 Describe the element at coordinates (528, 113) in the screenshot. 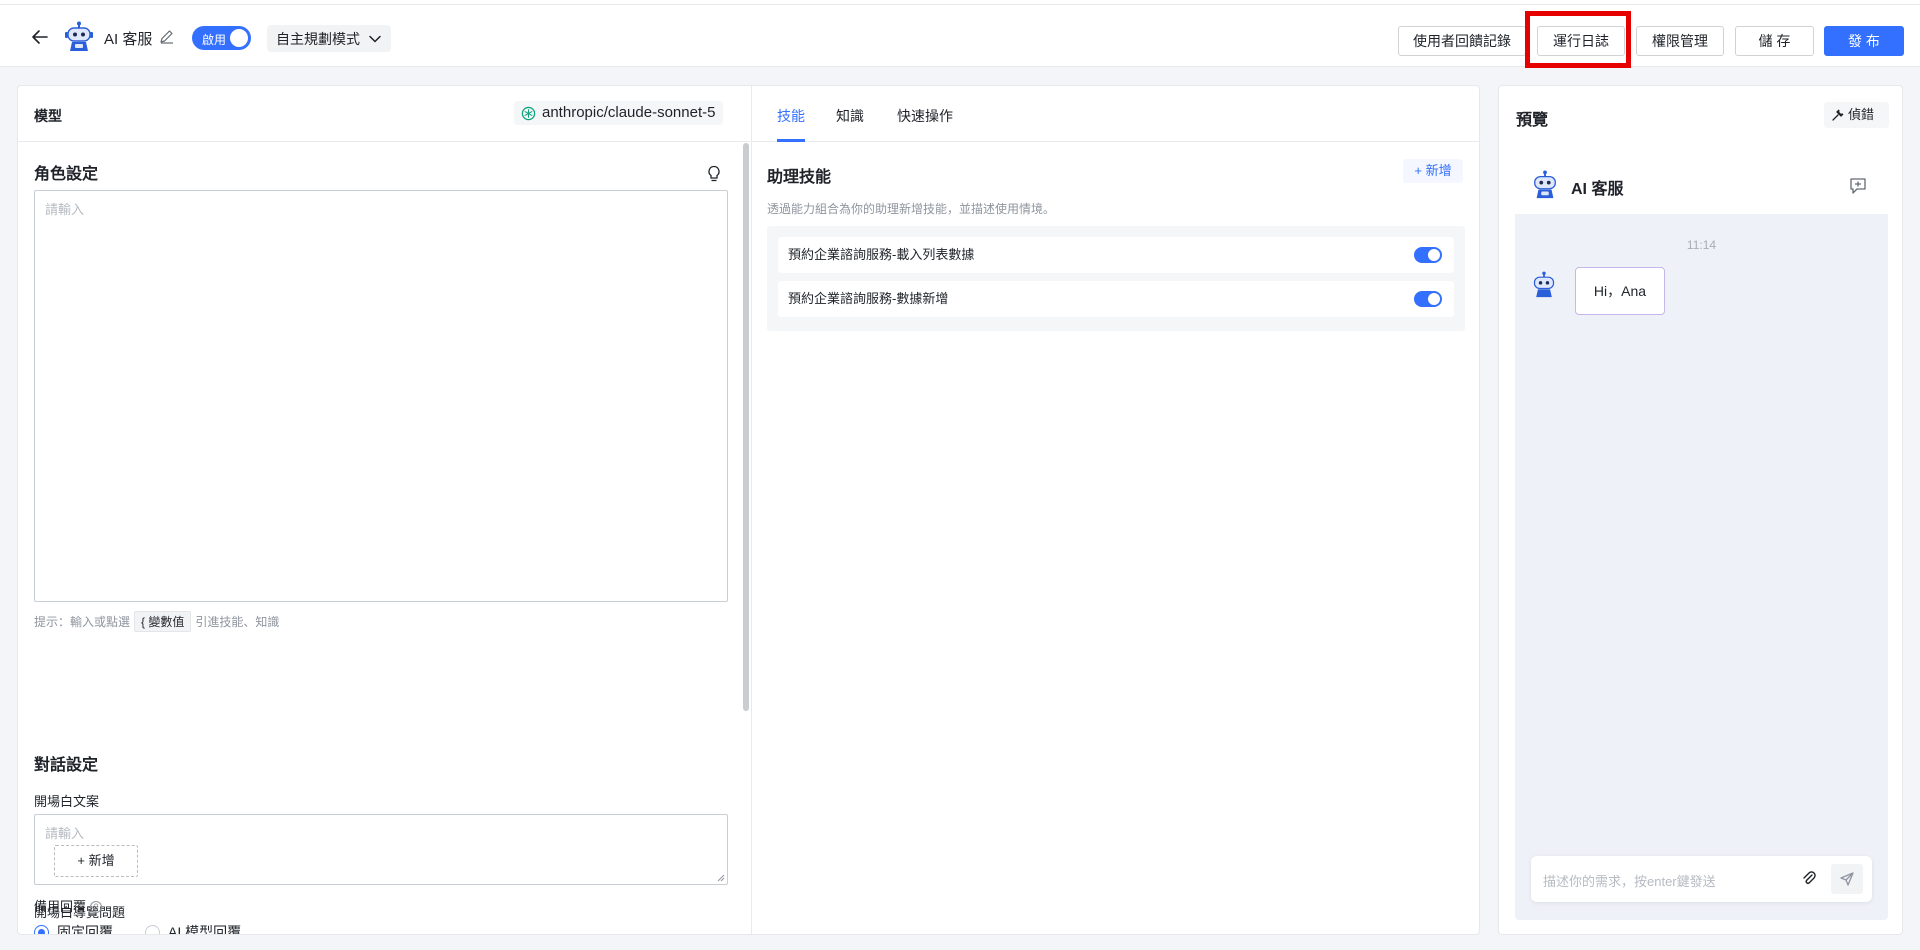

I see `openai-logo-icon` at that location.